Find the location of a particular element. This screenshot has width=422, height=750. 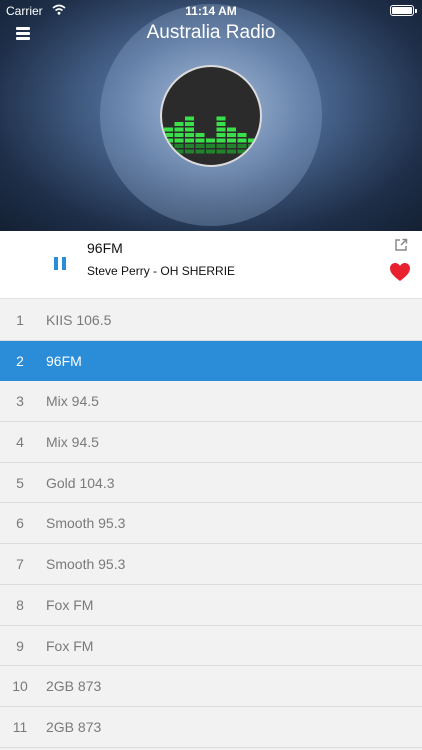

pause-button is located at coordinates (61, 264).